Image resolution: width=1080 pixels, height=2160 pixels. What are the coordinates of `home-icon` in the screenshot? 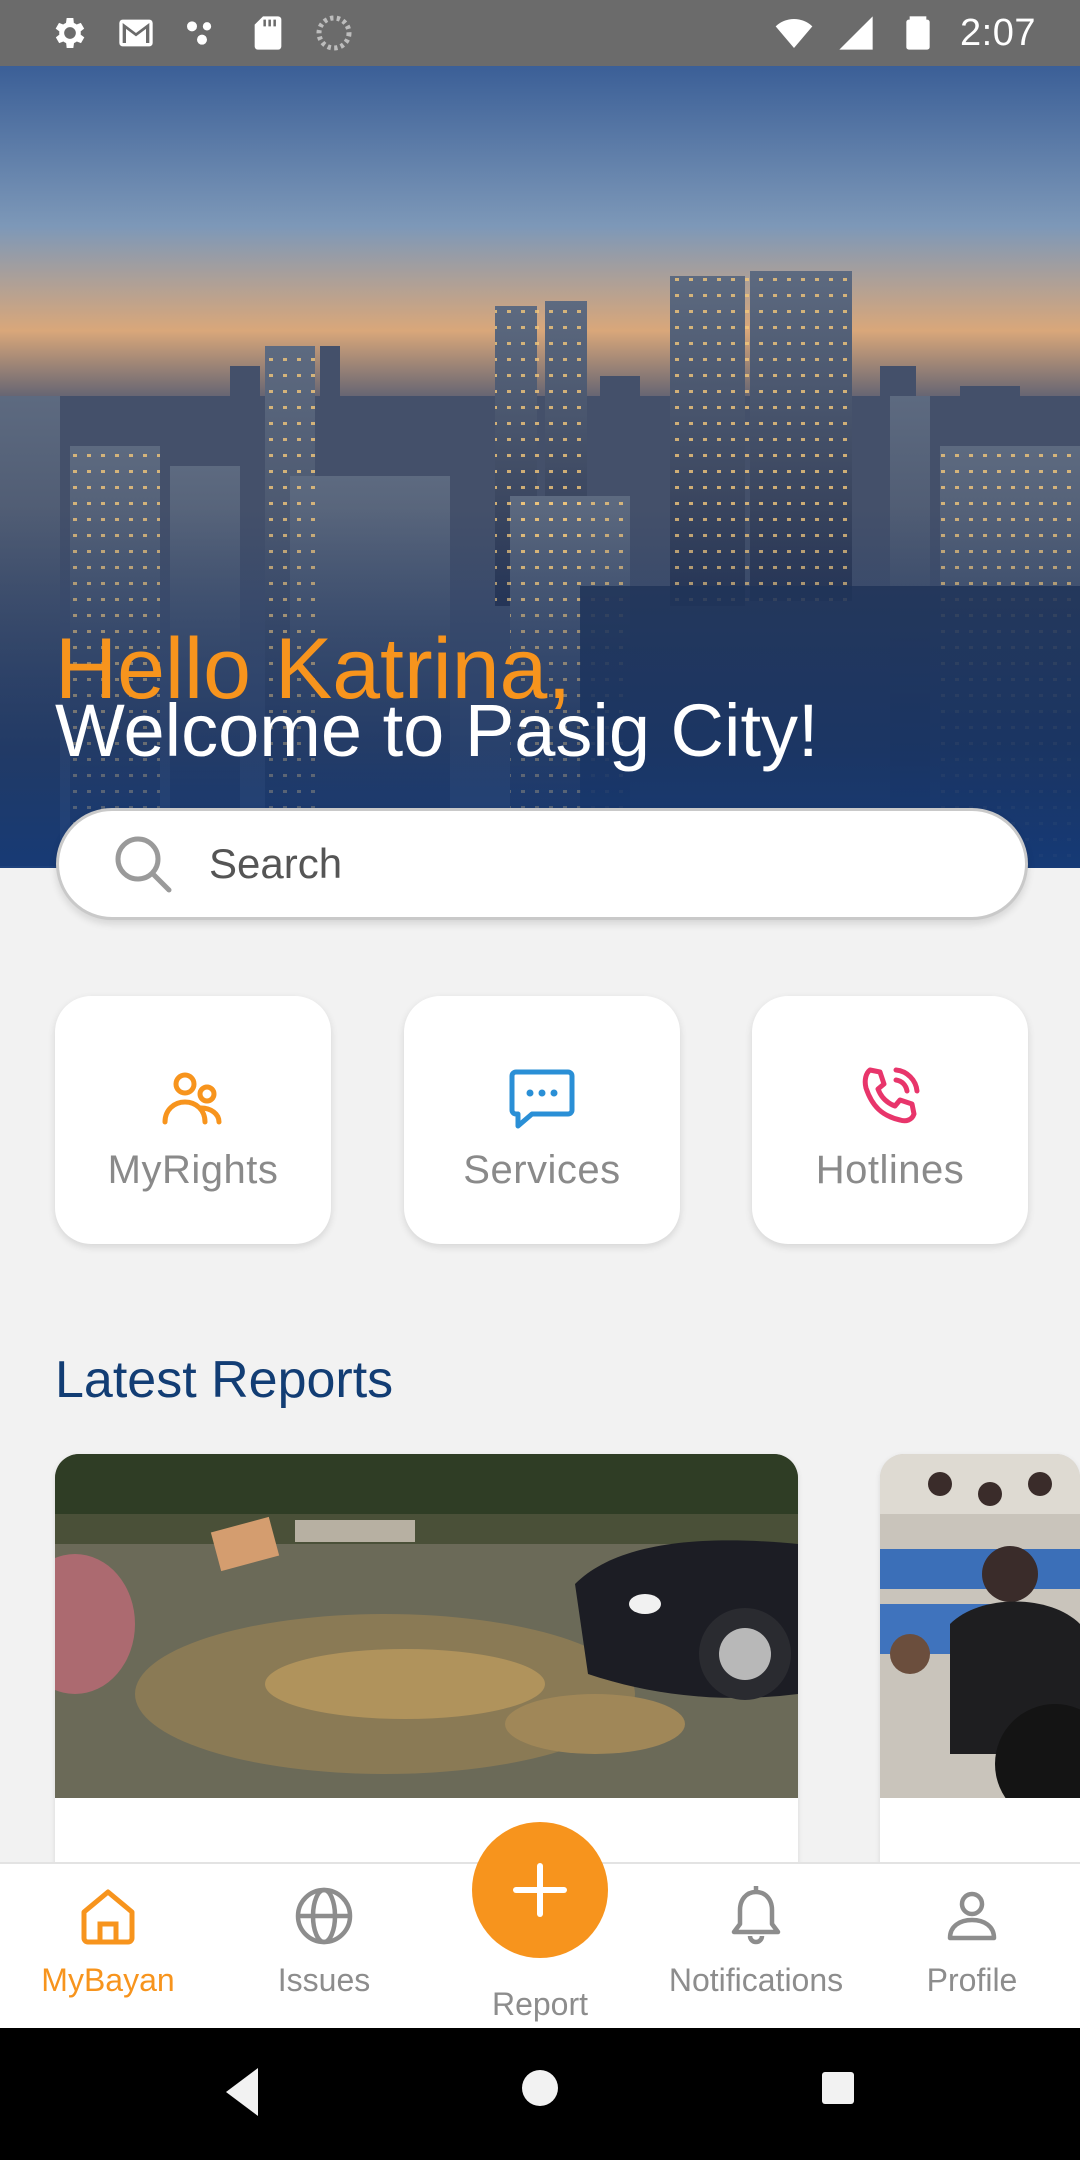 It's located at (108, 1917).